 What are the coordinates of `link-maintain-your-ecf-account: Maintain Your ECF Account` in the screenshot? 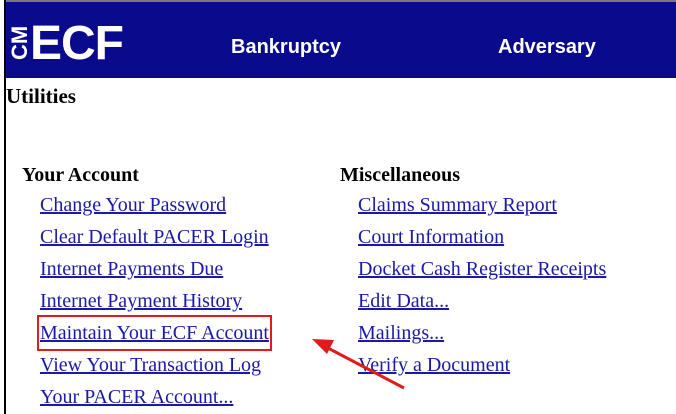 It's located at (154, 333).